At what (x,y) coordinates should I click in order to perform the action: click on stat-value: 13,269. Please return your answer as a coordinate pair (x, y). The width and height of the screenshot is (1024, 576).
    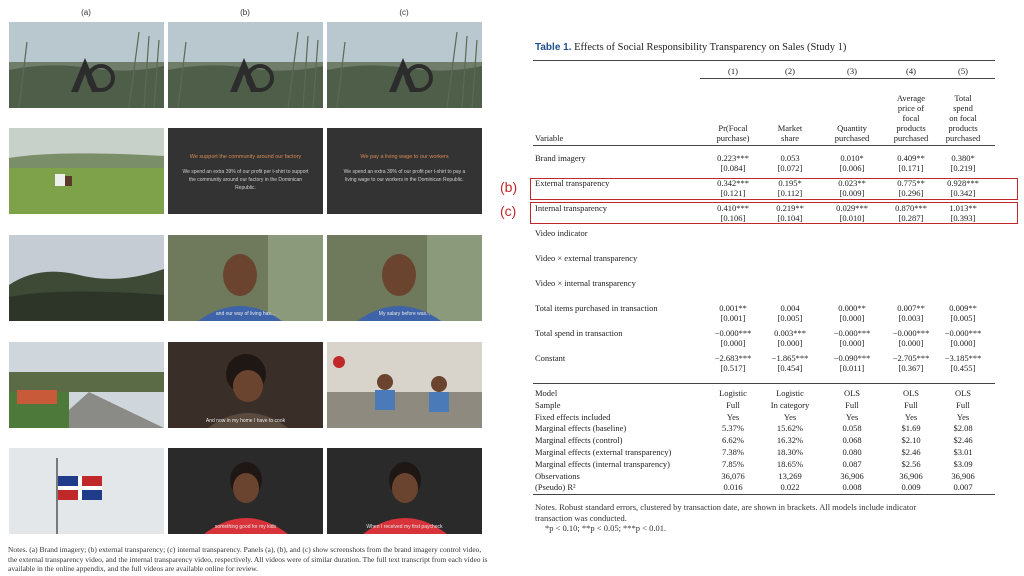
    Looking at the image, I should click on (790, 475).